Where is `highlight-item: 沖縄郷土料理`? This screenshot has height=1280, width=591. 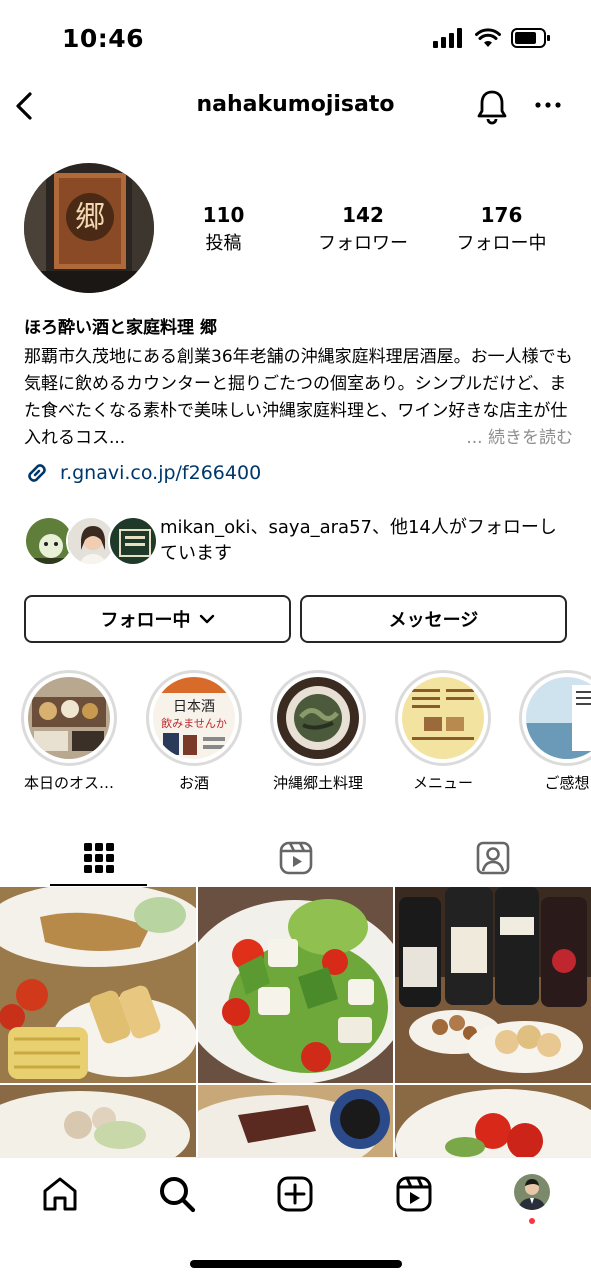 highlight-item: 沖縄郷土料理 is located at coordinates (318, 731).